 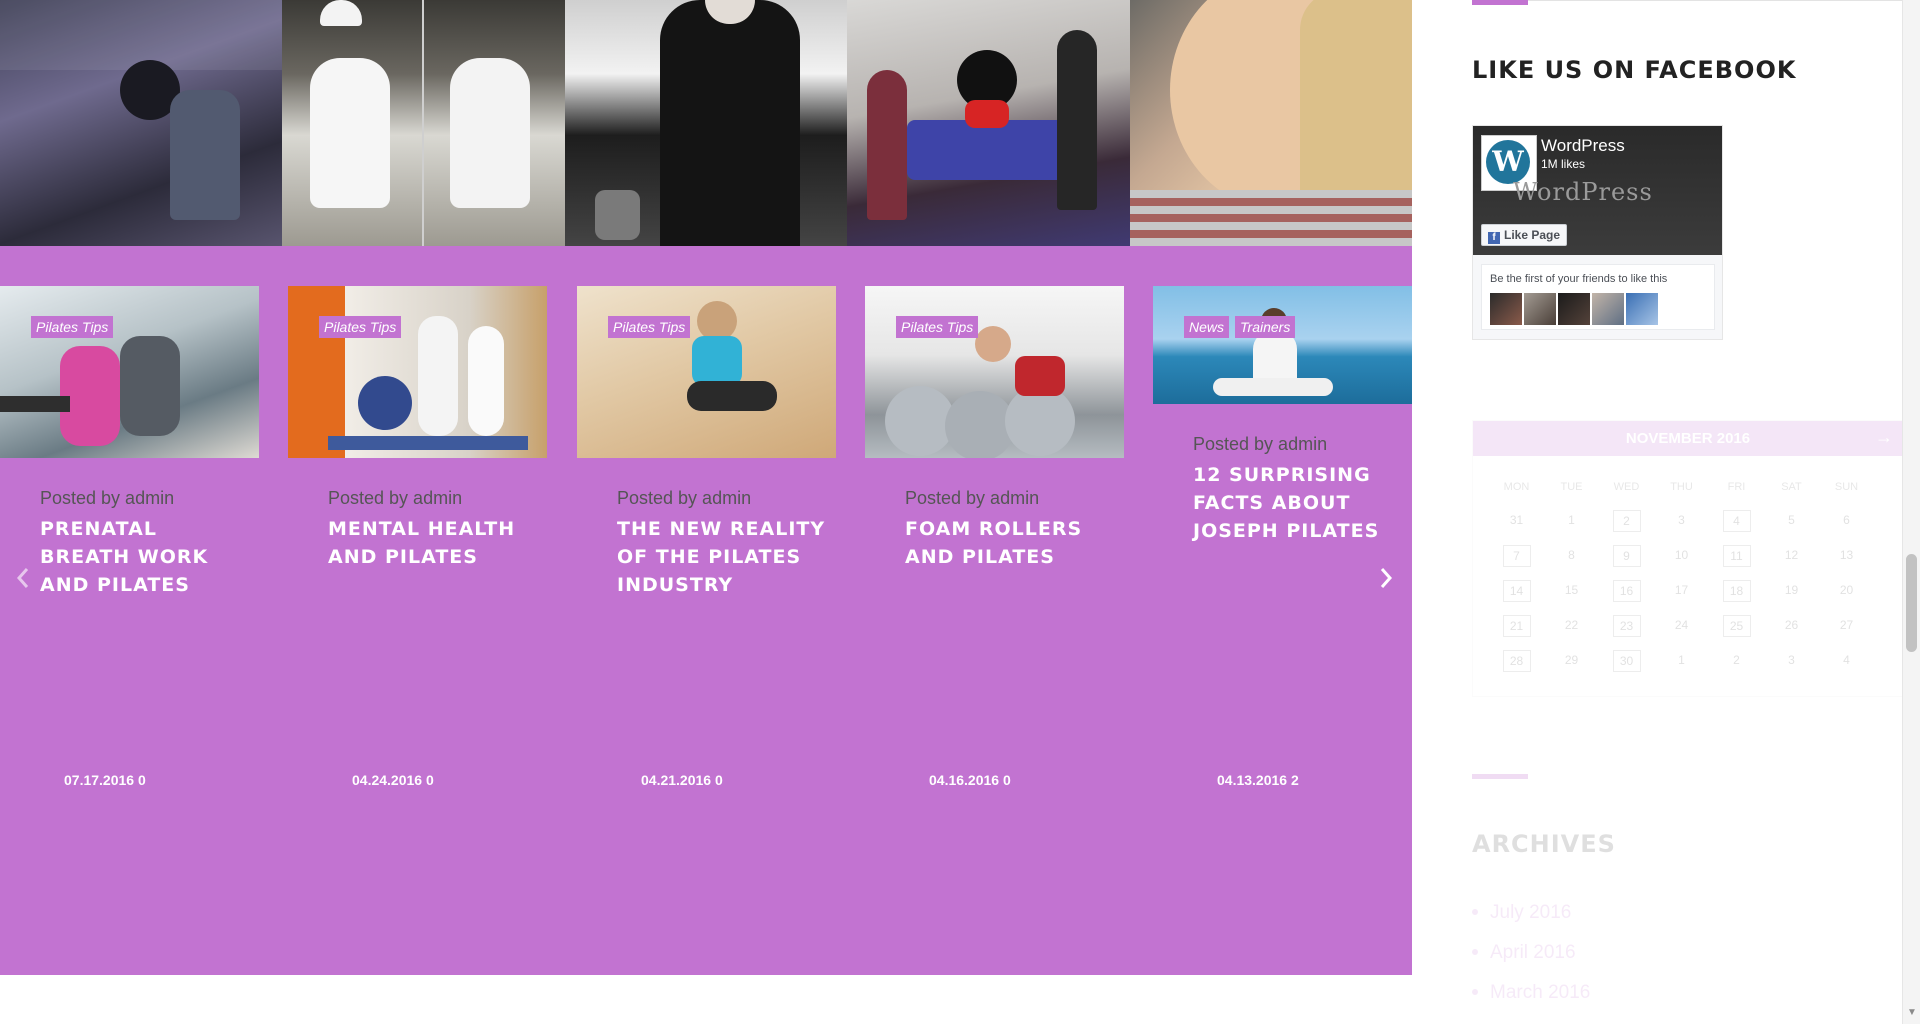 I want to click on heading-accent, so click(x=1500, y=2).